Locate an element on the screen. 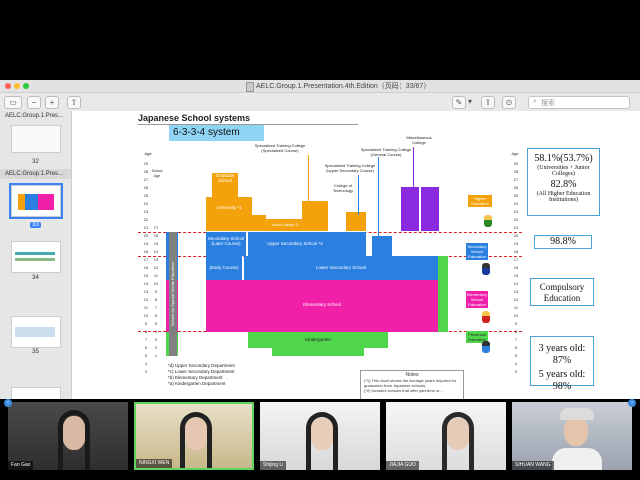 The height and width of the screenshot is (480, 640). elementary-school-block: Elementary School is located at coordinates (322, 306).